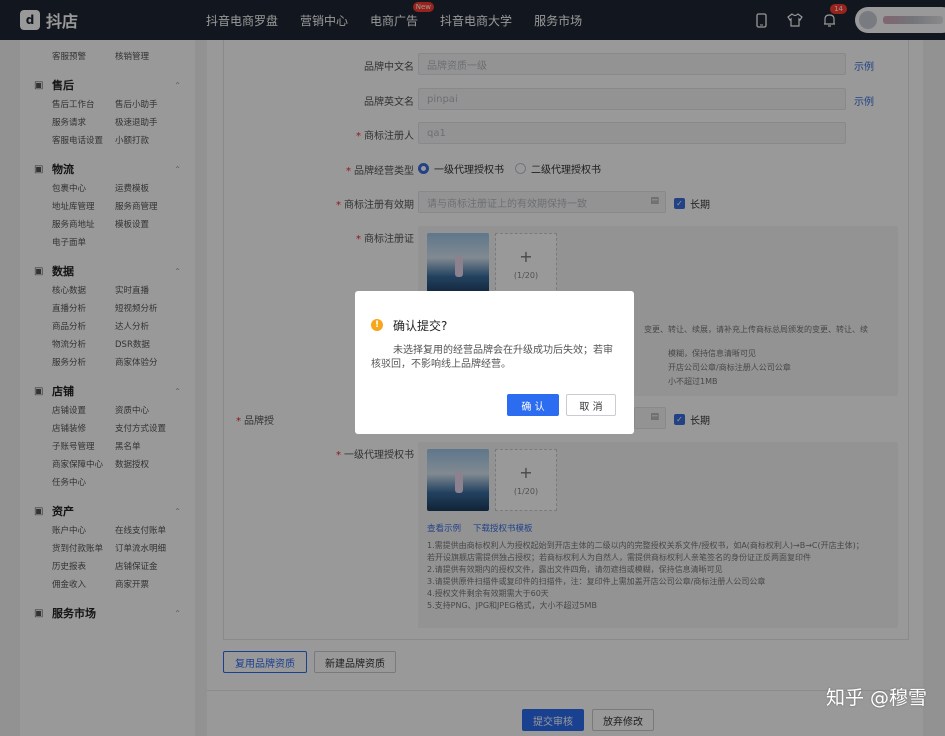 The image size is (945, 736). What do you see at coordinates (876, 698) in the screenshot?
I see `watermark-text: 知乎 @穆雪` at bounding box center [876, 698].